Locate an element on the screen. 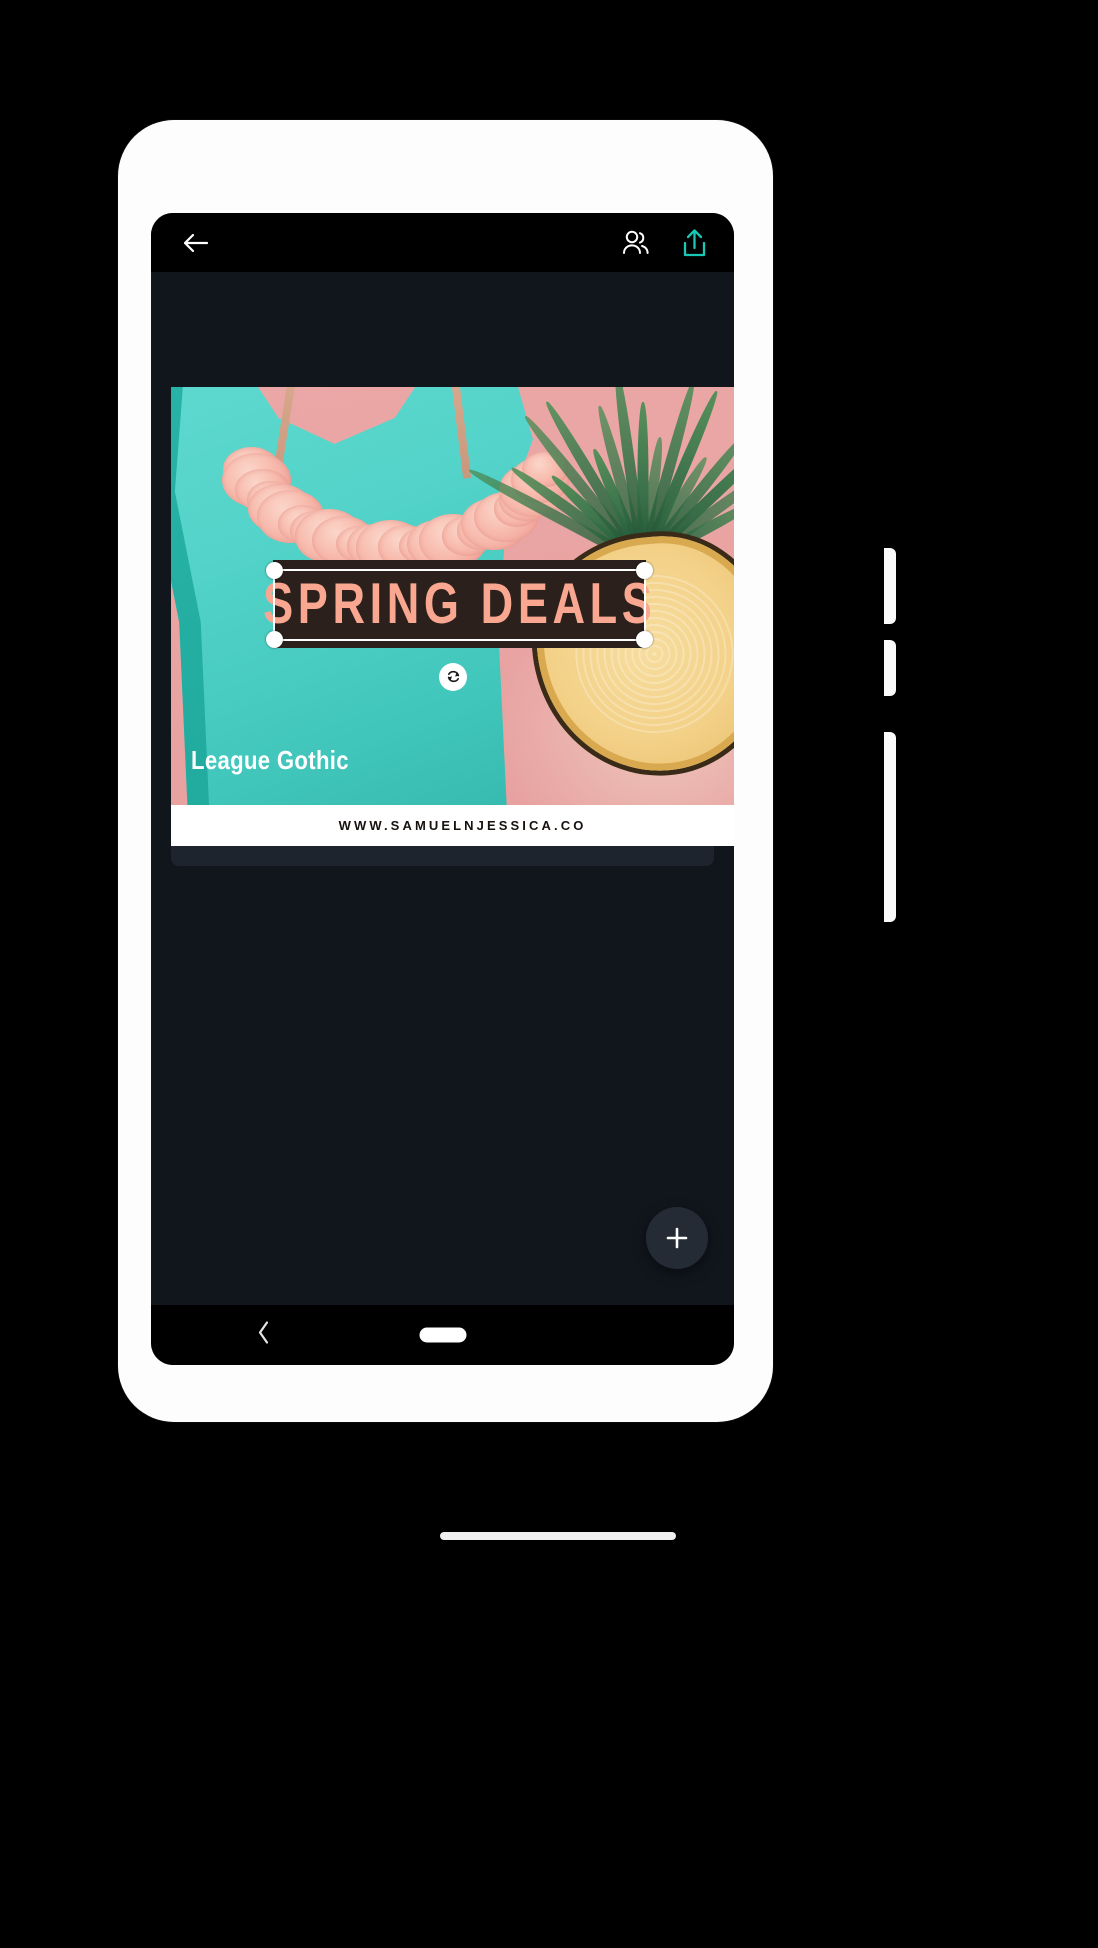 The image size is (1098, 1948). phone-side-button-bottom is located at coordinates (890, 827).